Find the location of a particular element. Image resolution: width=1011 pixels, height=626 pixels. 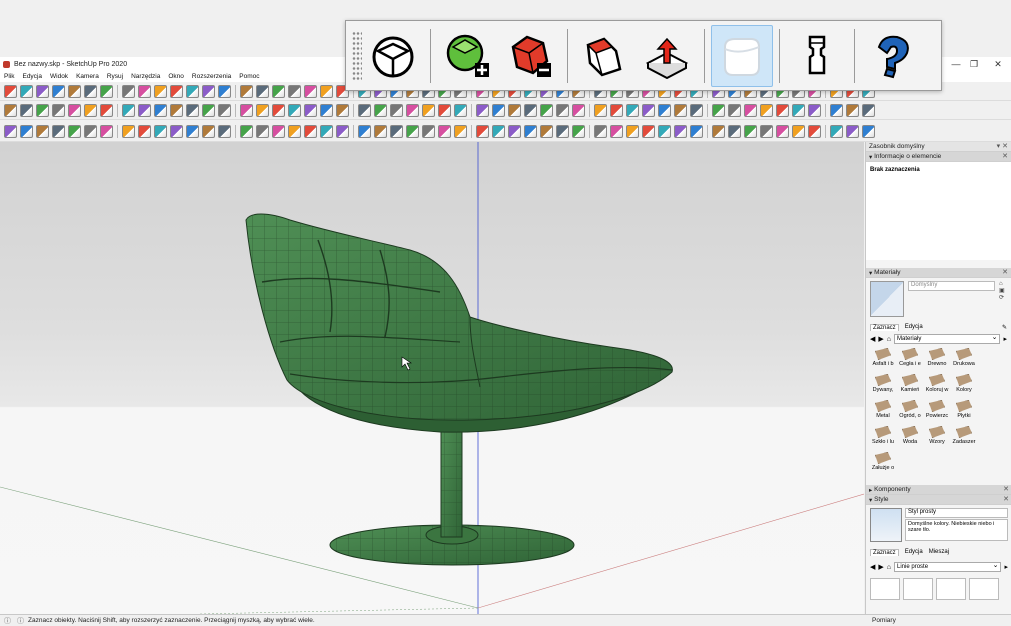

material-item: Płytki is located at coordinates (964, 412).